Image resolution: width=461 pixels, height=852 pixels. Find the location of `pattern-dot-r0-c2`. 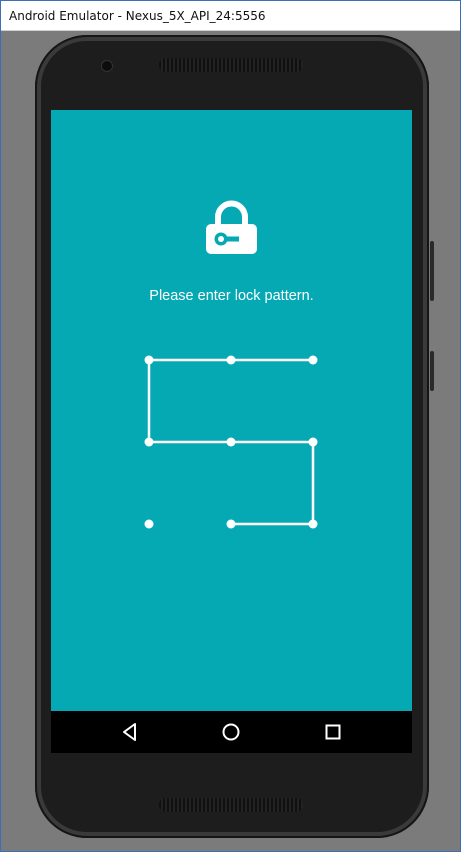

pattern-dot-r0-c2 is located at coordinates (313, 360).